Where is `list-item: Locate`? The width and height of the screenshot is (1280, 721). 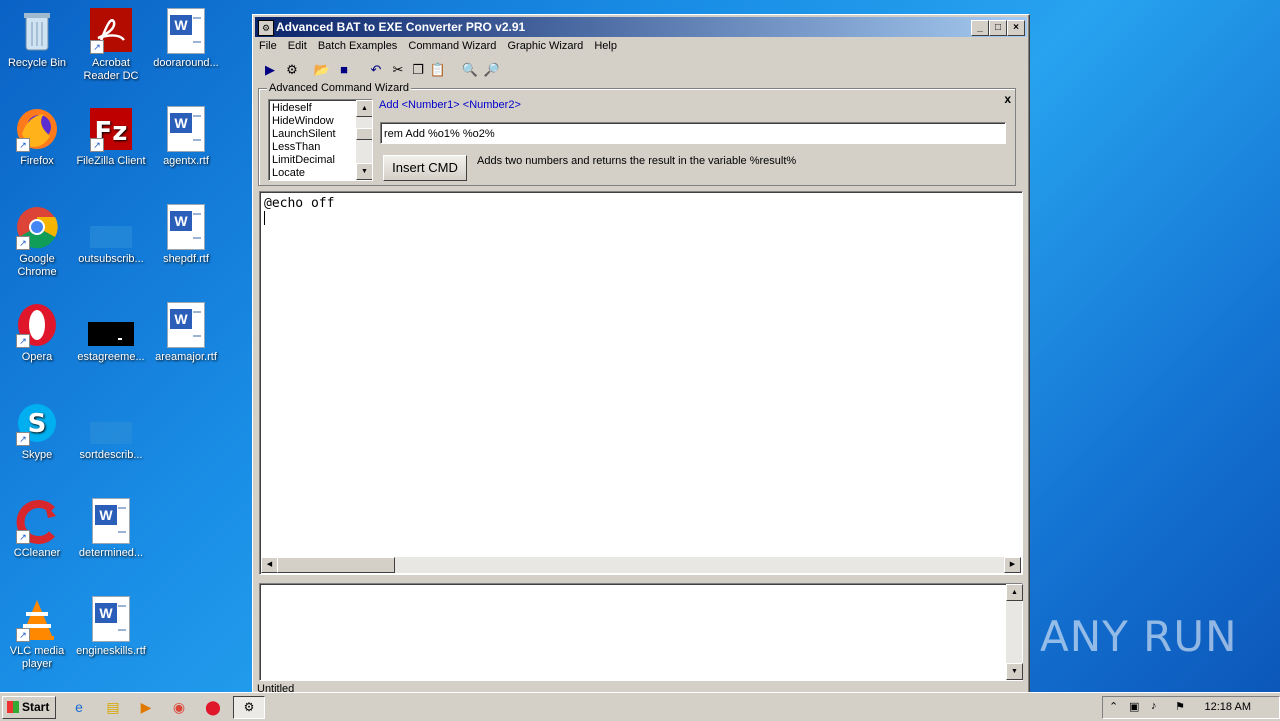 list-item: Locate is located at coordinates (304, 173).